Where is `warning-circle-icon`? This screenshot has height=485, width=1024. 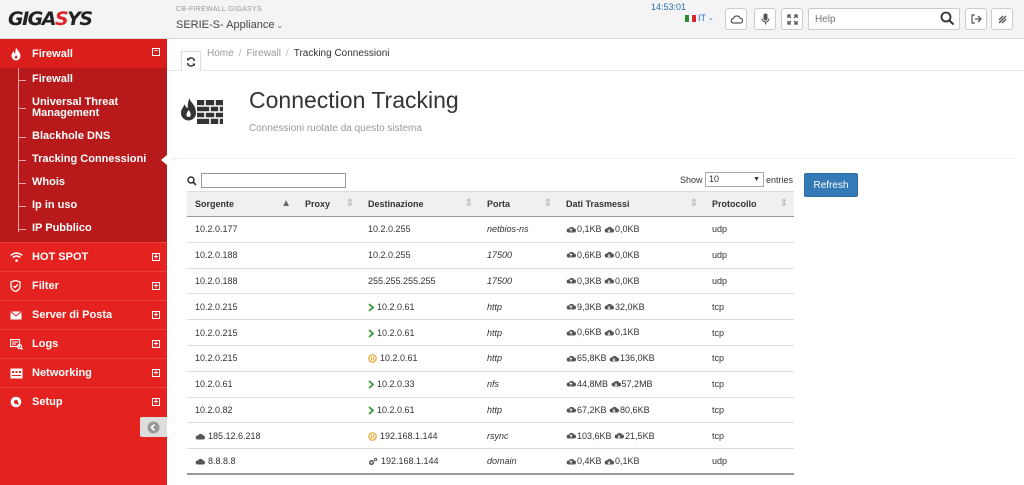
warning-circle-icon is located at coordinates (372, 359).